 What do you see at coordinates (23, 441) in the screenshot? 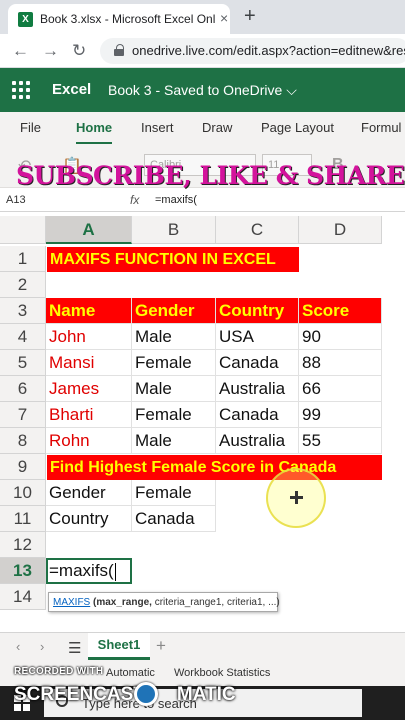
I see `row-header: 8` at bounding box center [23, 441].